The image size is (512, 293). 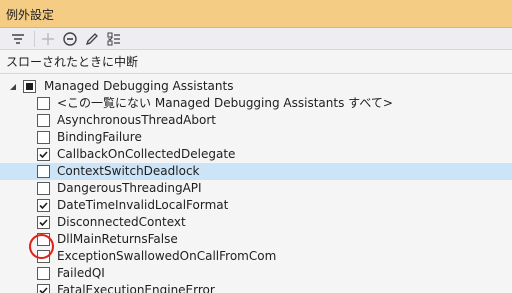 What do you see at coordinates (34, 39) in the screenshot?
I see `toolbar-separator` at bounding box center [34, 39].